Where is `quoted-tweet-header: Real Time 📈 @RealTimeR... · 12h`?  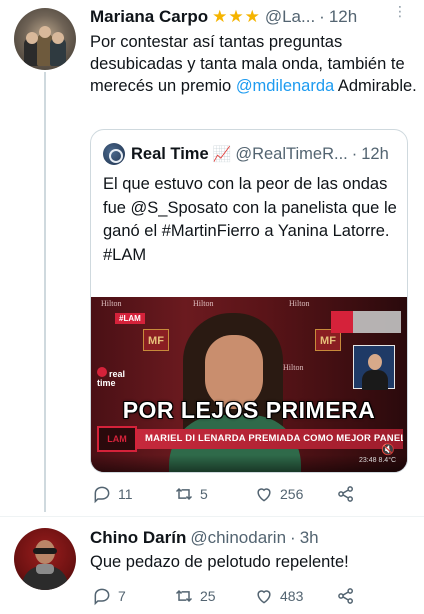 quoted-tweet-header: Real Time 📈 @RealTimeR... · 12h is located at coordinates (246, 154).